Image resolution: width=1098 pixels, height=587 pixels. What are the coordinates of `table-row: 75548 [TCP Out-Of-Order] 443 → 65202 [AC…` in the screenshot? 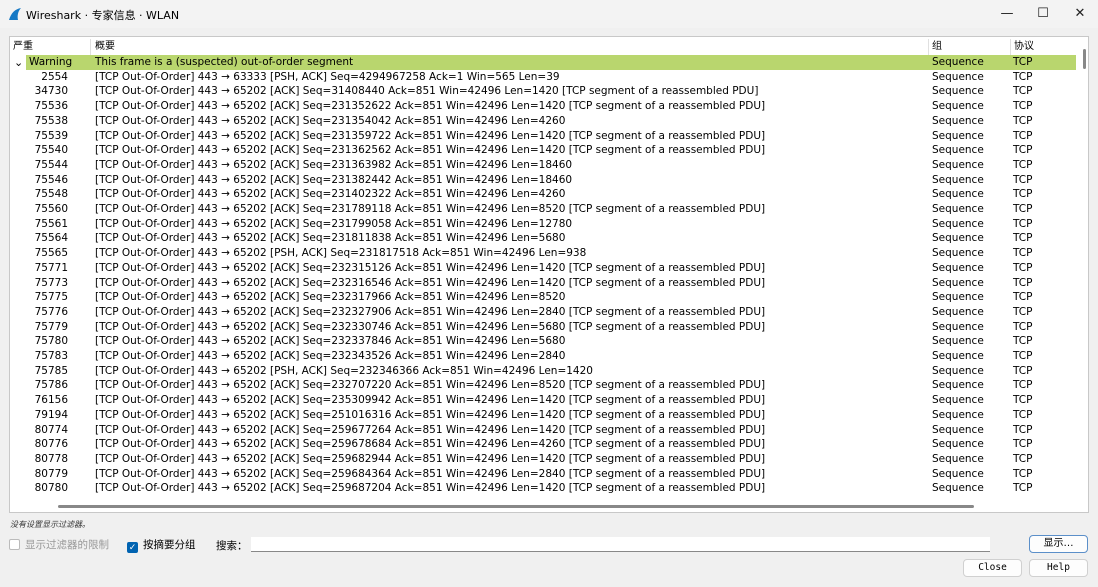 It's located at (543, 194).